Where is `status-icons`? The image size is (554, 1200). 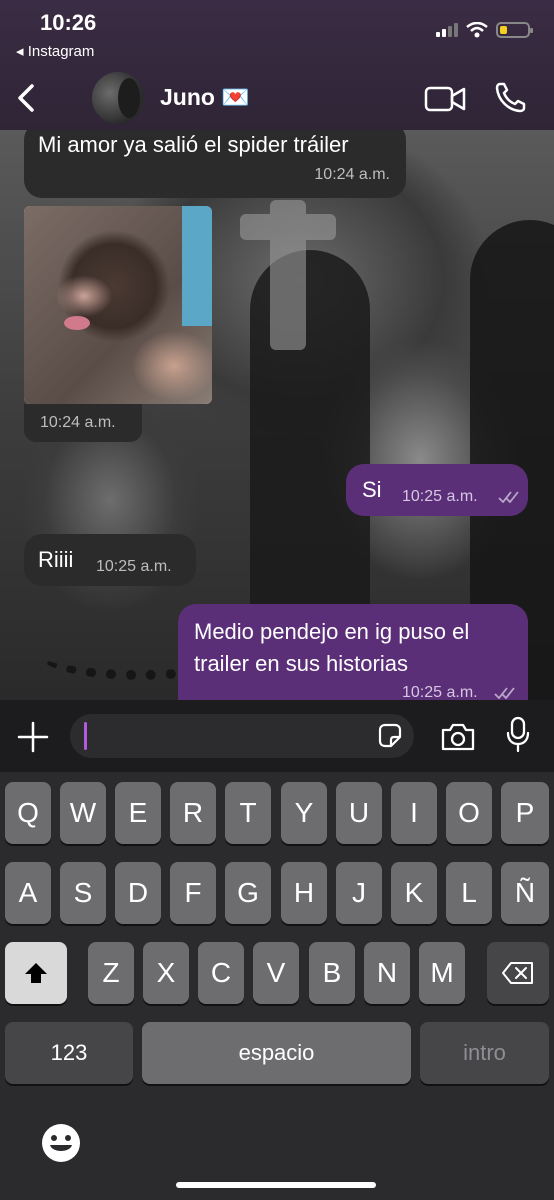
status-icons is located at coordinates (484, 30).